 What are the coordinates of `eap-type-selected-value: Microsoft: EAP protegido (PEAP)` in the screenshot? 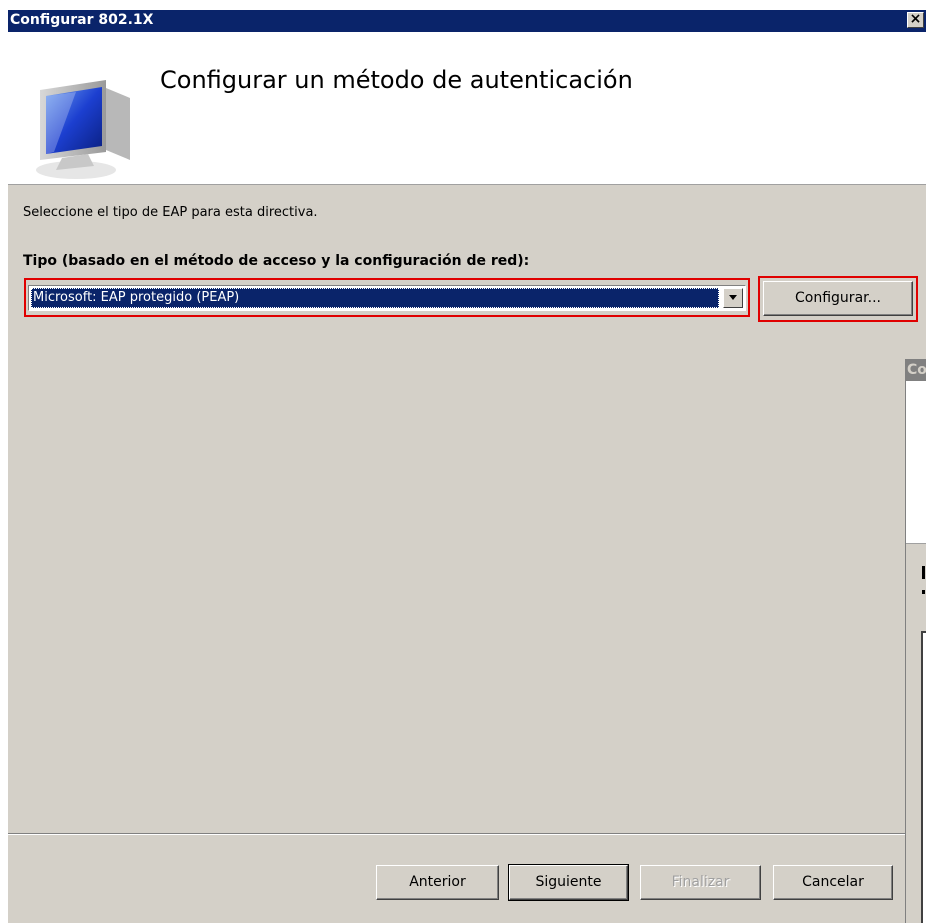 It's located at (375, 298).